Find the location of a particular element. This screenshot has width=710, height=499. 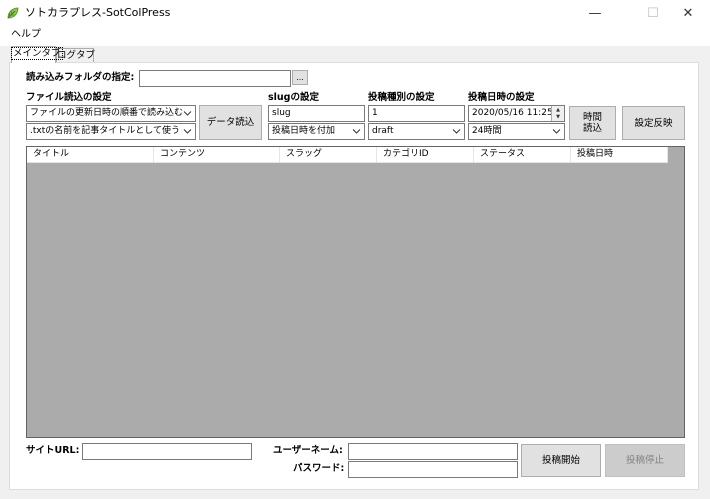

folder-path-input is located at coordinates (215, 78).